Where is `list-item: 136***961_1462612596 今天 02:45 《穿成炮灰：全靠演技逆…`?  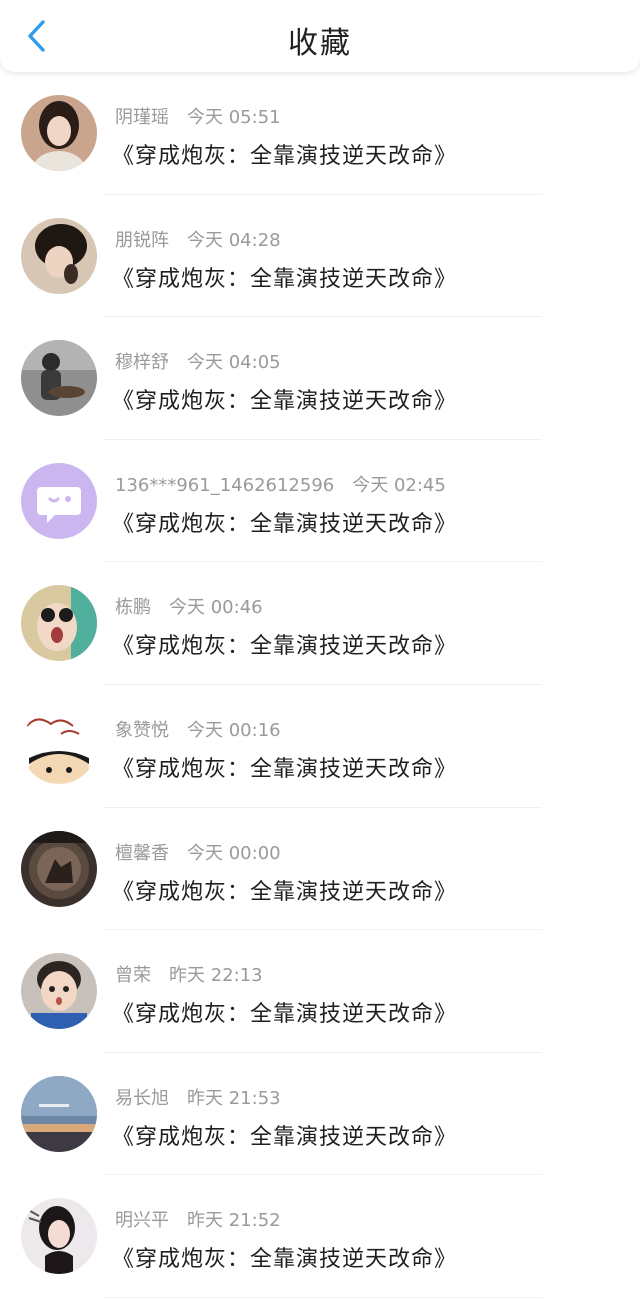 list-item: 136***961_1462612596 今天 02:45 《穿成炮灰：全靠演技逆… is located at coordinates (320, 501).